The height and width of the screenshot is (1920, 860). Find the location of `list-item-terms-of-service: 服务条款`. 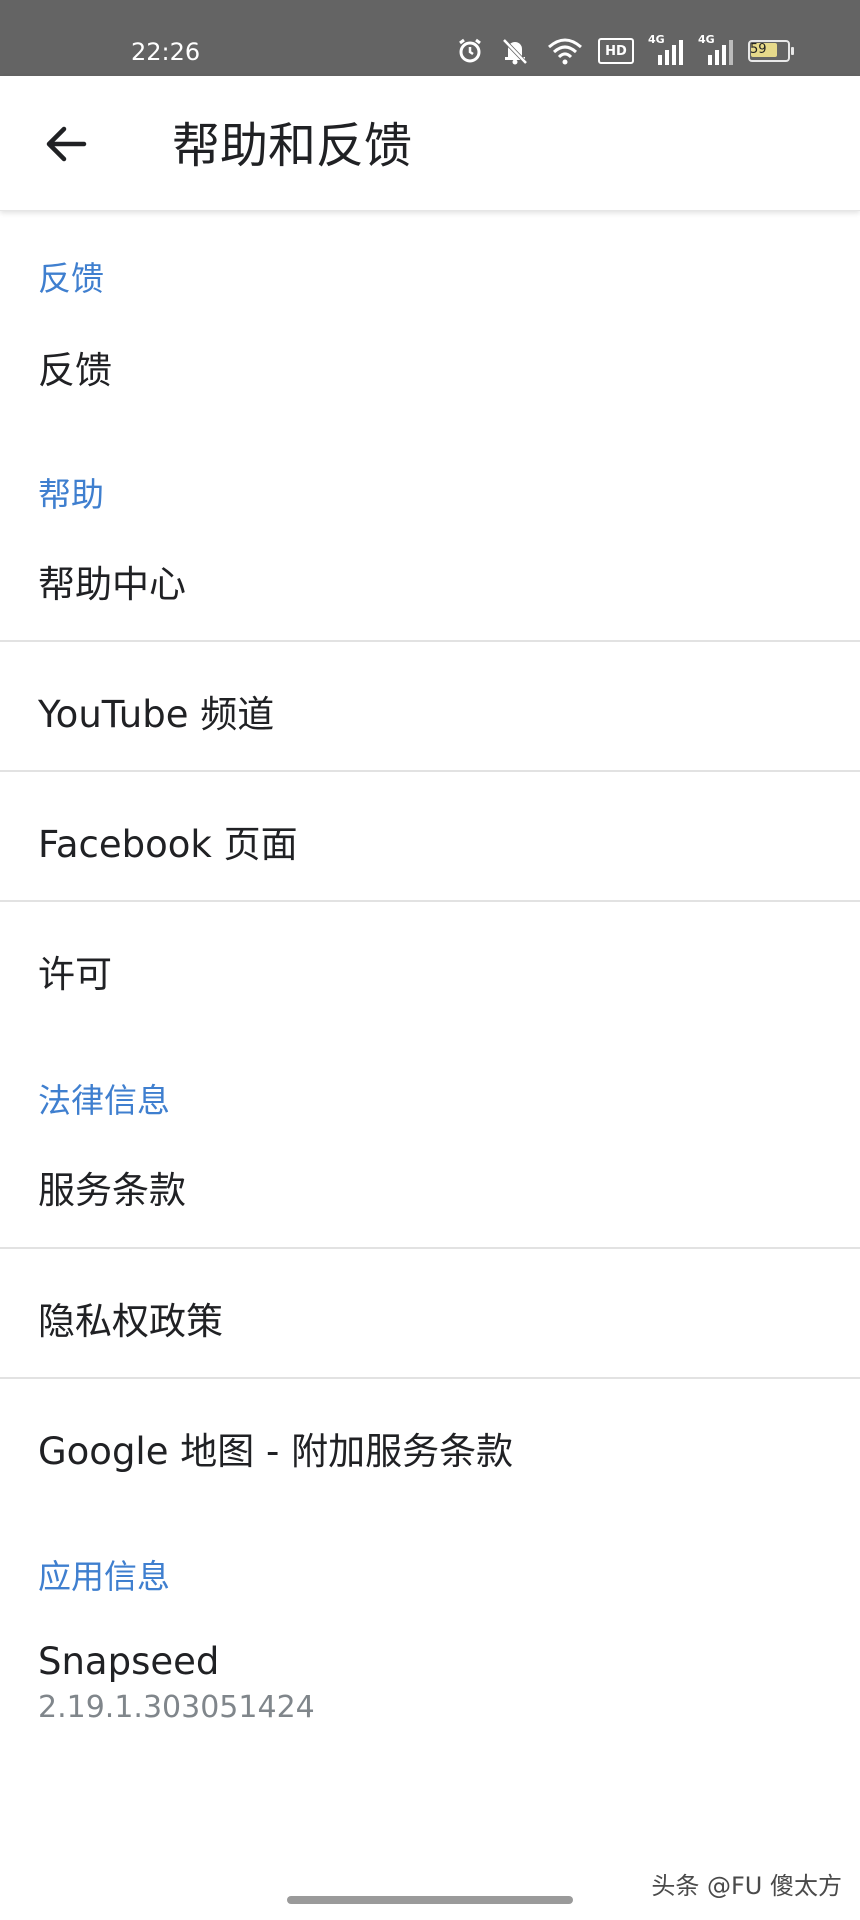

list-item-terms-of-service: 服务条款 is located at coordinates (430, 1196).